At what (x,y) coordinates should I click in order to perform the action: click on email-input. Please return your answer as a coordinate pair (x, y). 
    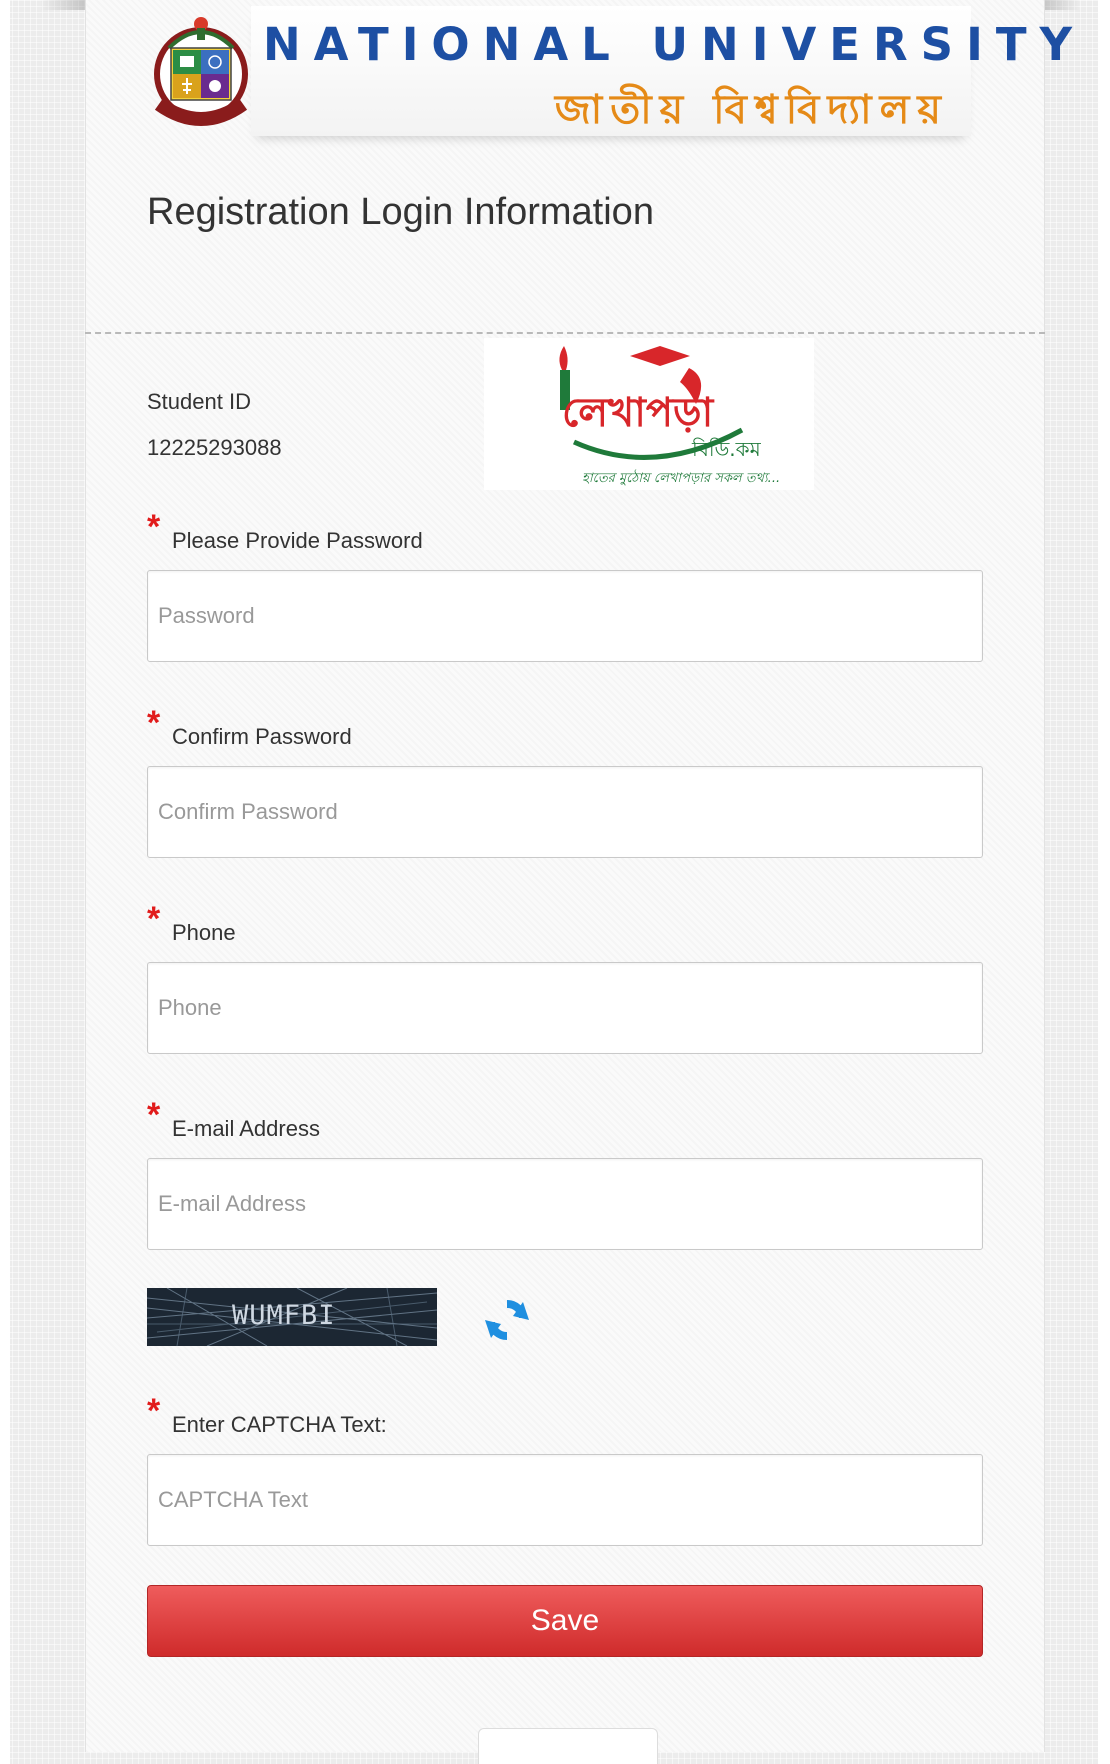
    Looking at the image, I should click on (565, 1204).